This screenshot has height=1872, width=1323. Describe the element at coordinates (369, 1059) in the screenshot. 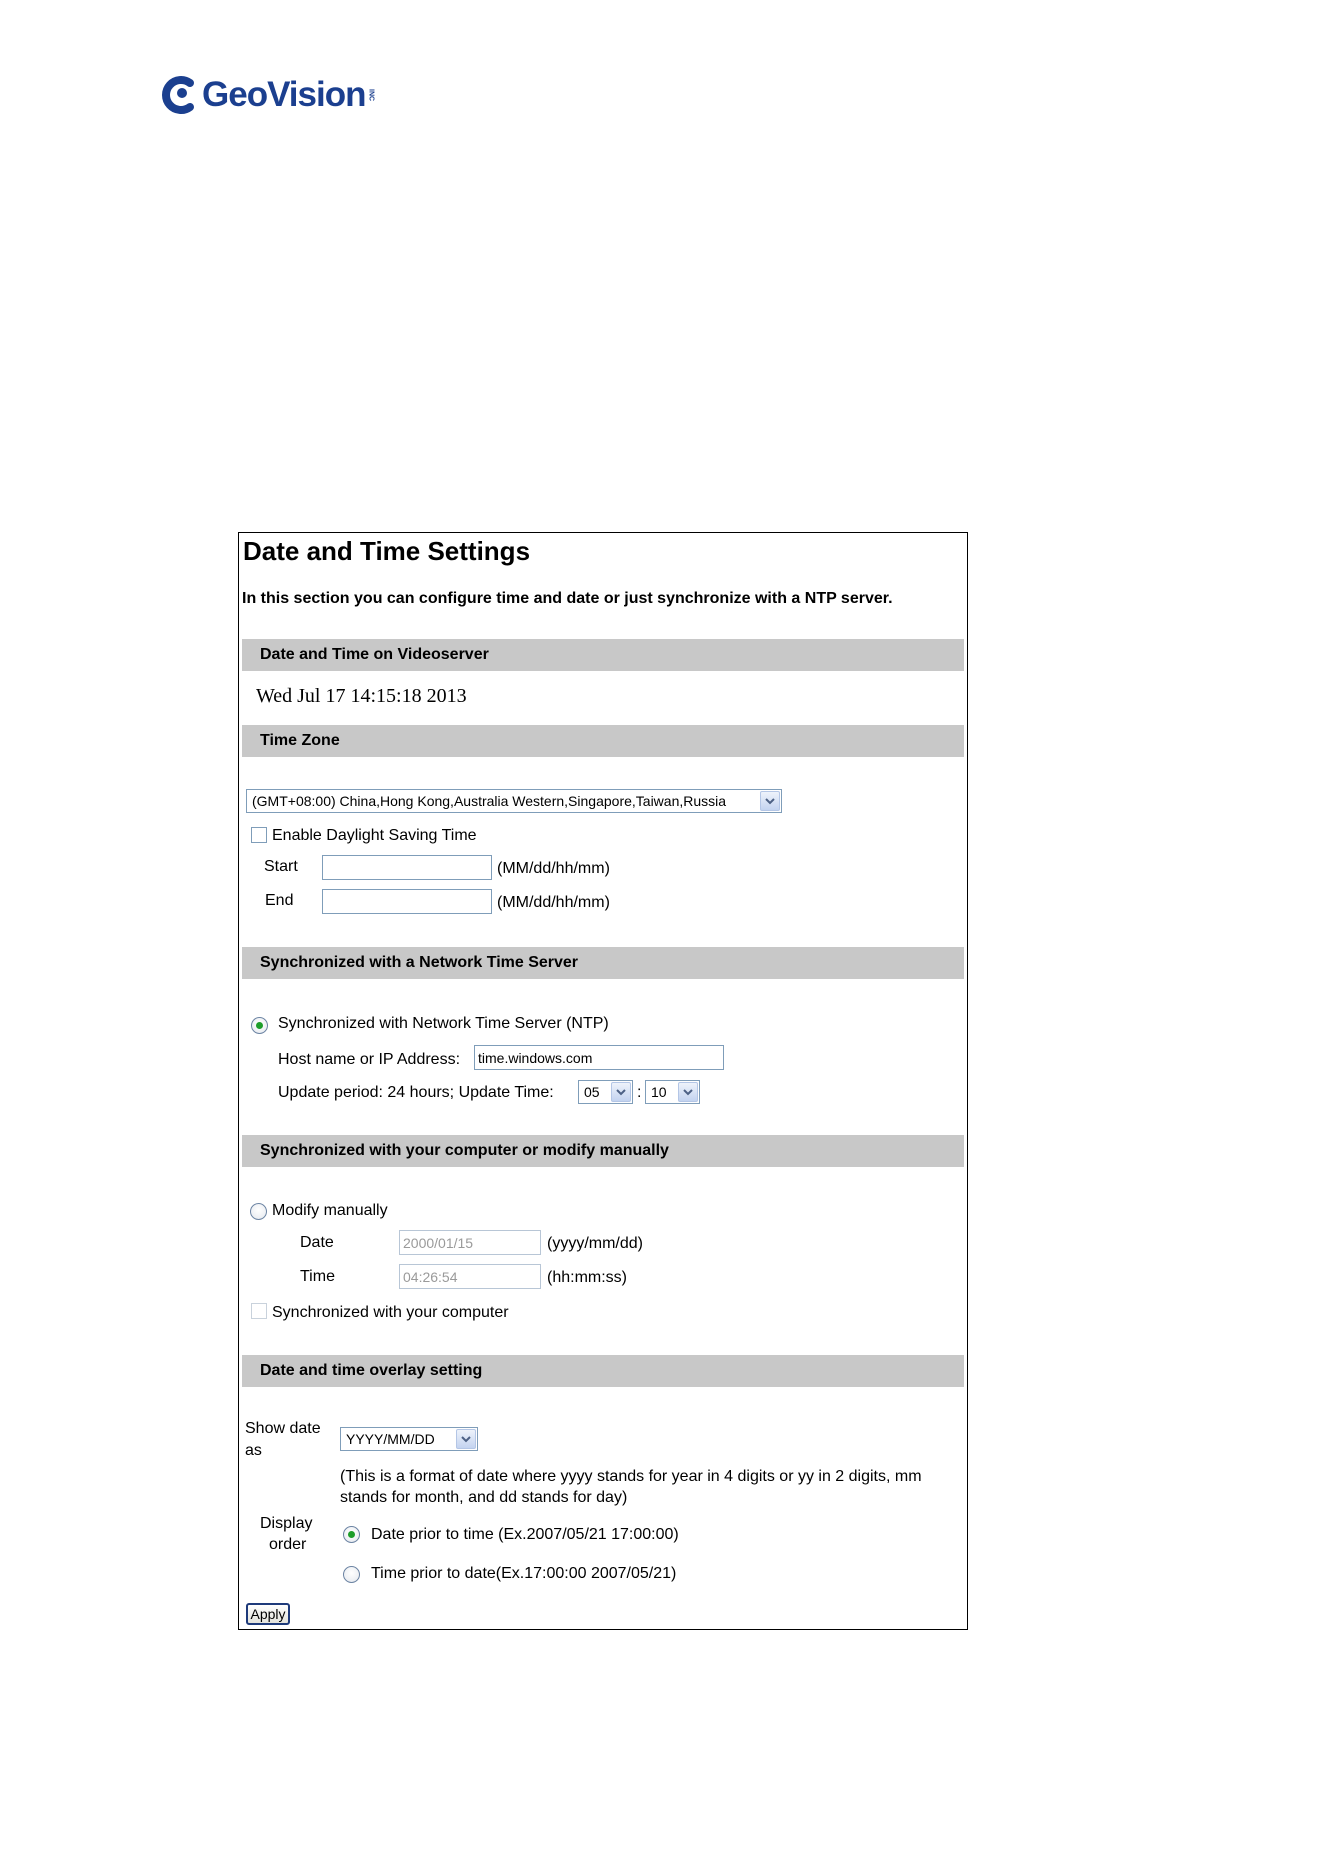

I see `ntp-host-label: Host name or IP Address:` at that location.